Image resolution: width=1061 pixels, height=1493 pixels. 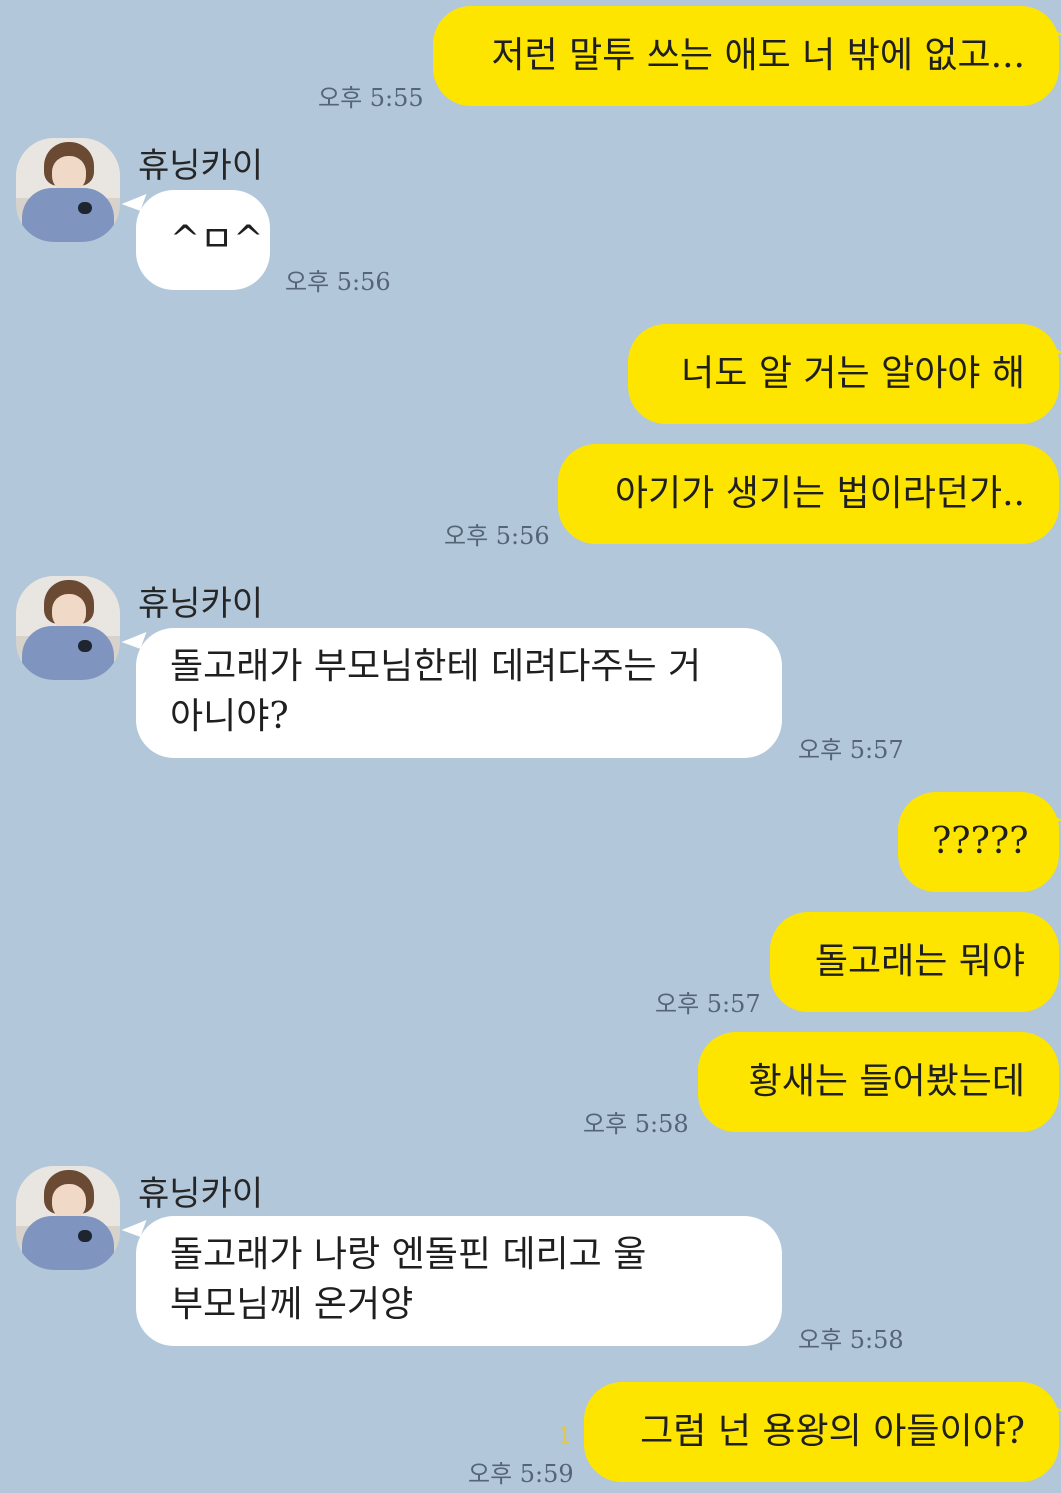 I want to click on message-text: 돌고래는 뭐야, so click(x=919, y=961).